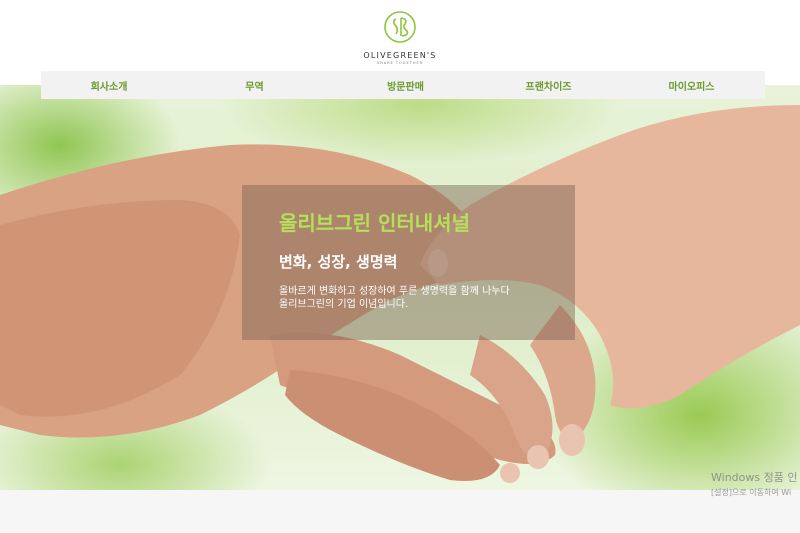 This screenshot has height=533, width=800. Describe the element at coordinates (109, 85) in the screenshot. I see `nav-item-company: 회사소개` at that location.